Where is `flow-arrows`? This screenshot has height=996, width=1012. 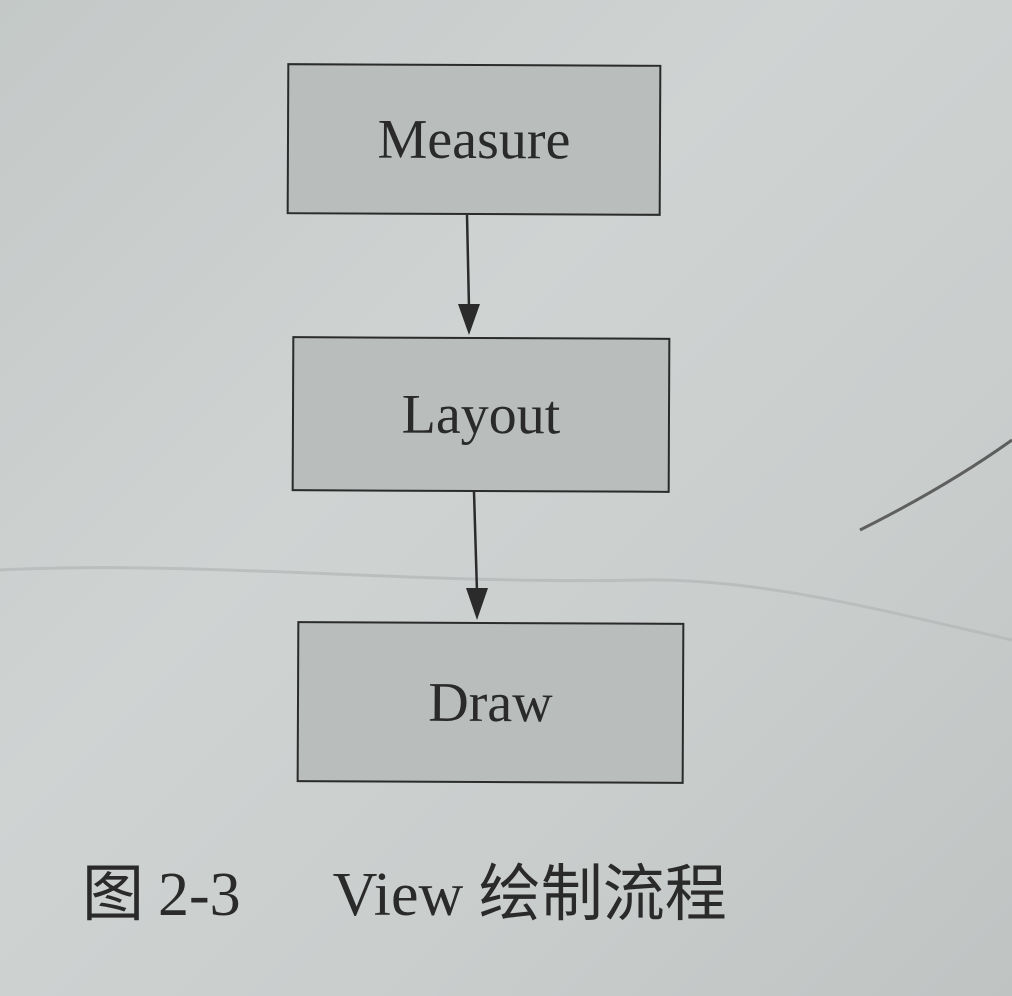
flow-arrows is located at coordinates (473, 417).